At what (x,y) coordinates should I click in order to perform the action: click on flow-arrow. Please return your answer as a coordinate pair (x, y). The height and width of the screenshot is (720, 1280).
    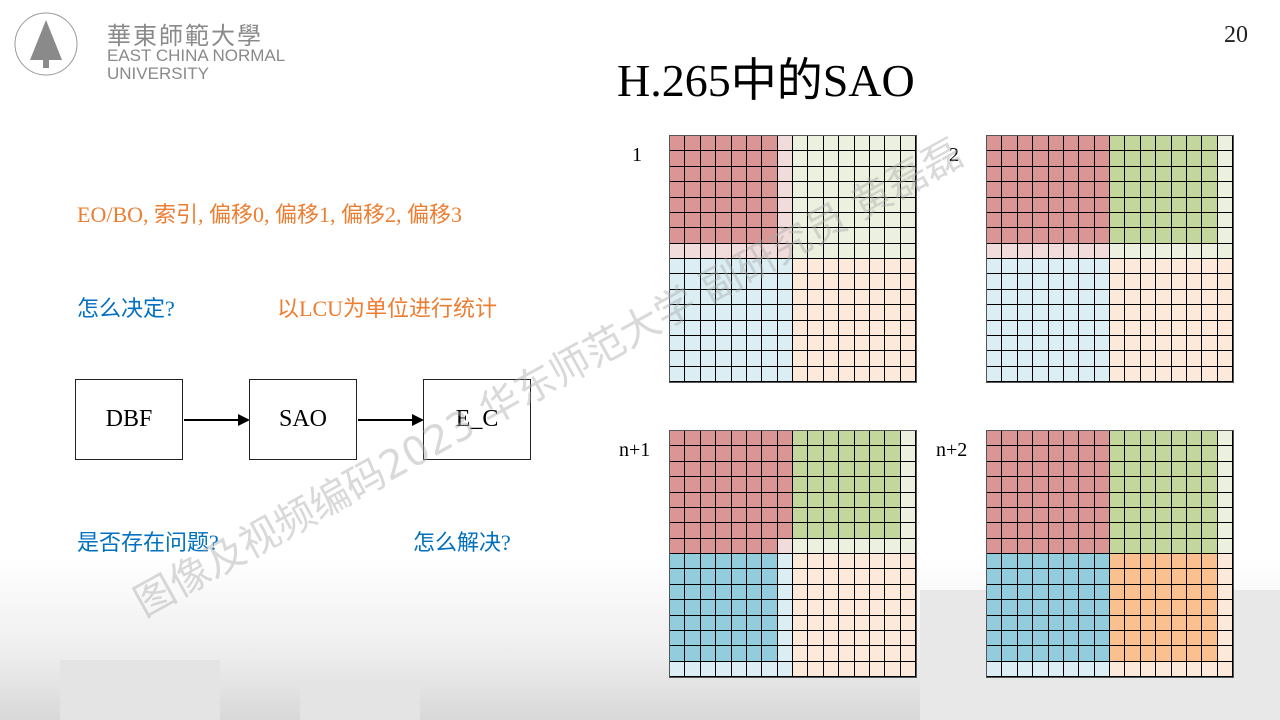
    Looking at the image, I should click on (217, 420).